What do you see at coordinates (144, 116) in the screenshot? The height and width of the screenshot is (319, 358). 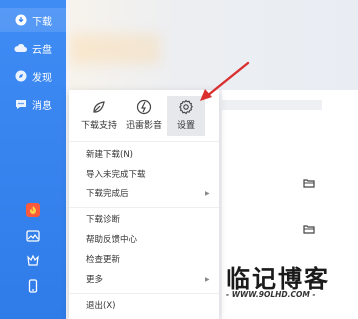 I see `tool-player: 迅雷影音` at bounding box center [144, 116].